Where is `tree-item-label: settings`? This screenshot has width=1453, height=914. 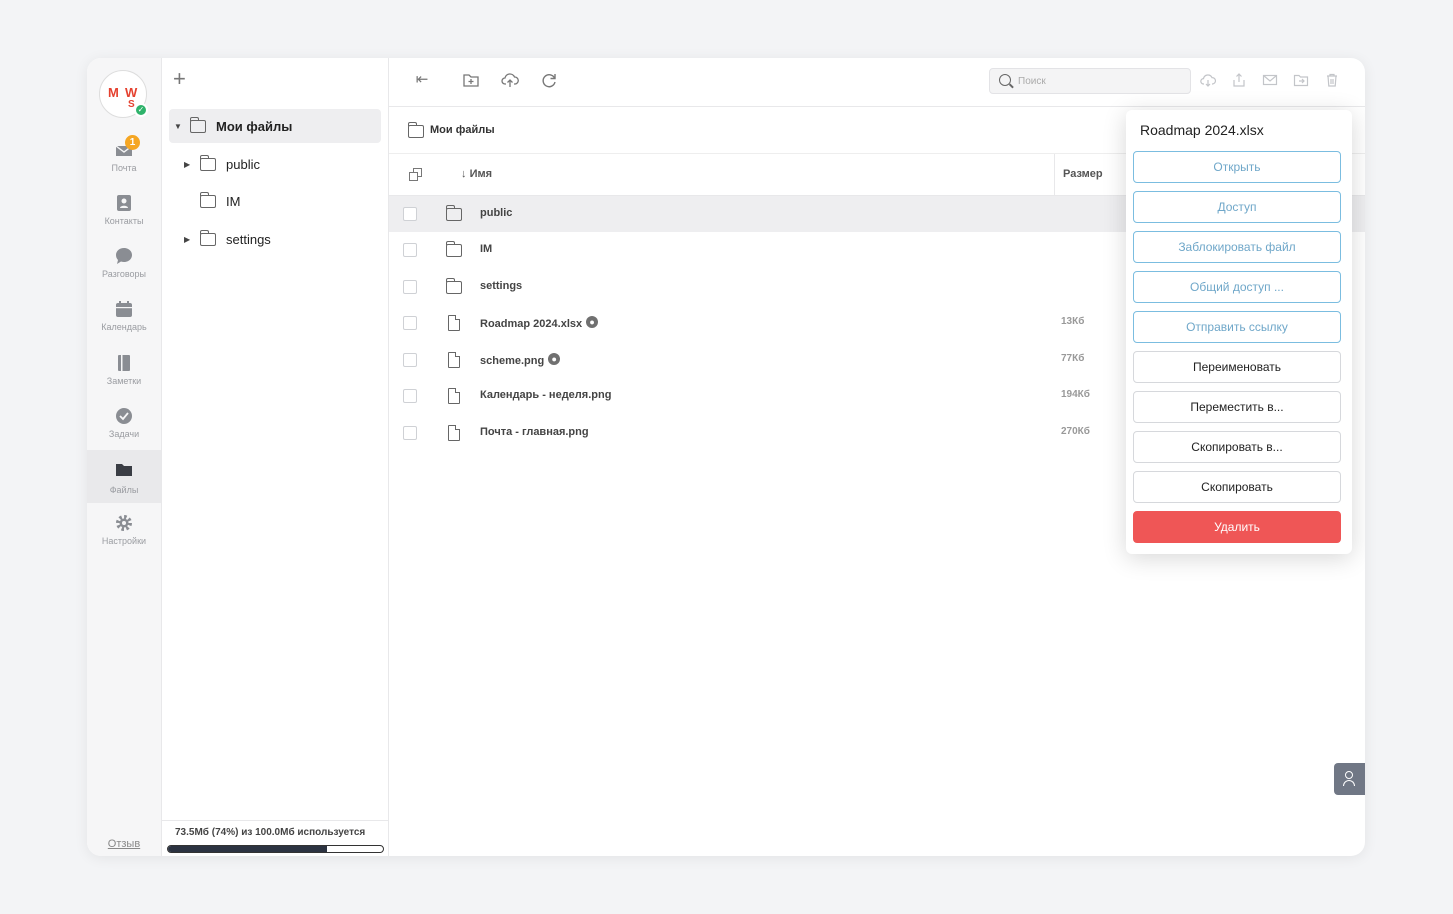 tree-item-label: settings is located at coordinates (248, 239).